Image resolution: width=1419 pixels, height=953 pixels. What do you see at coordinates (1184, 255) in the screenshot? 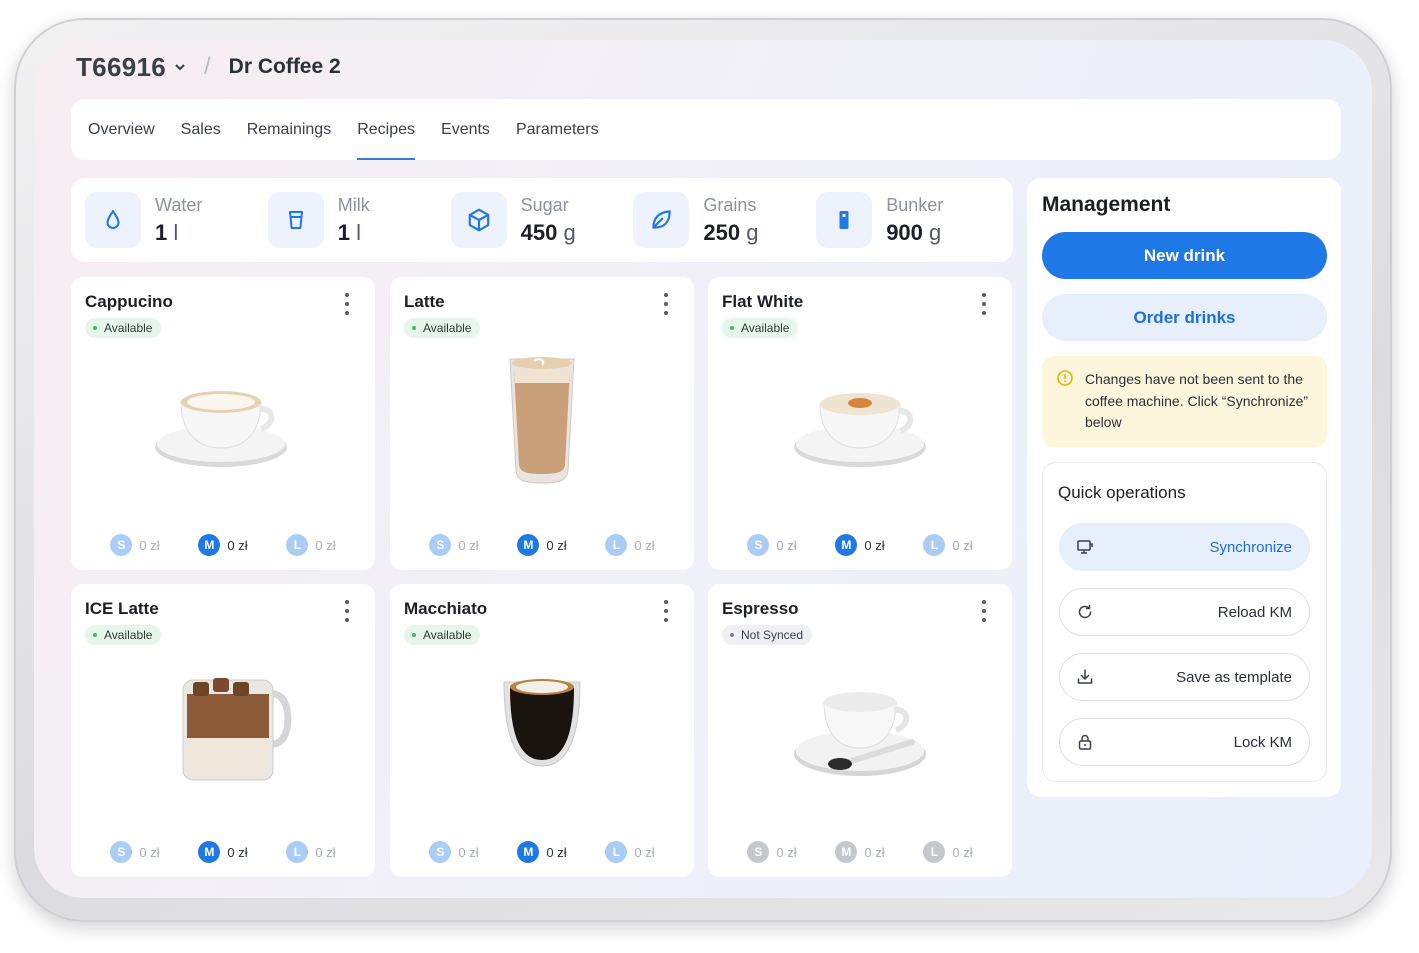
I see `new-drink-button: New drink` at bounding box center [1184, 255].